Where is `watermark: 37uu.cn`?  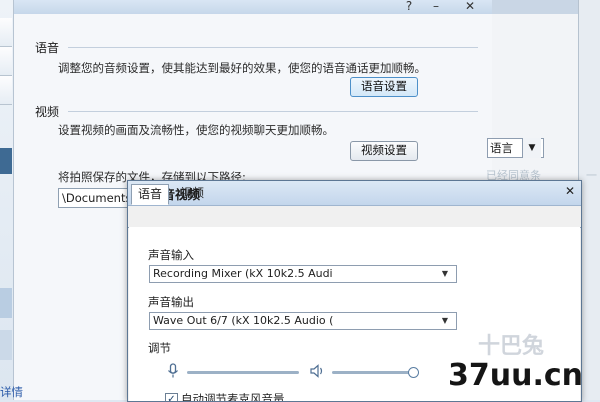
watermark: 37uu.cn is located at coordinates (515, 375).